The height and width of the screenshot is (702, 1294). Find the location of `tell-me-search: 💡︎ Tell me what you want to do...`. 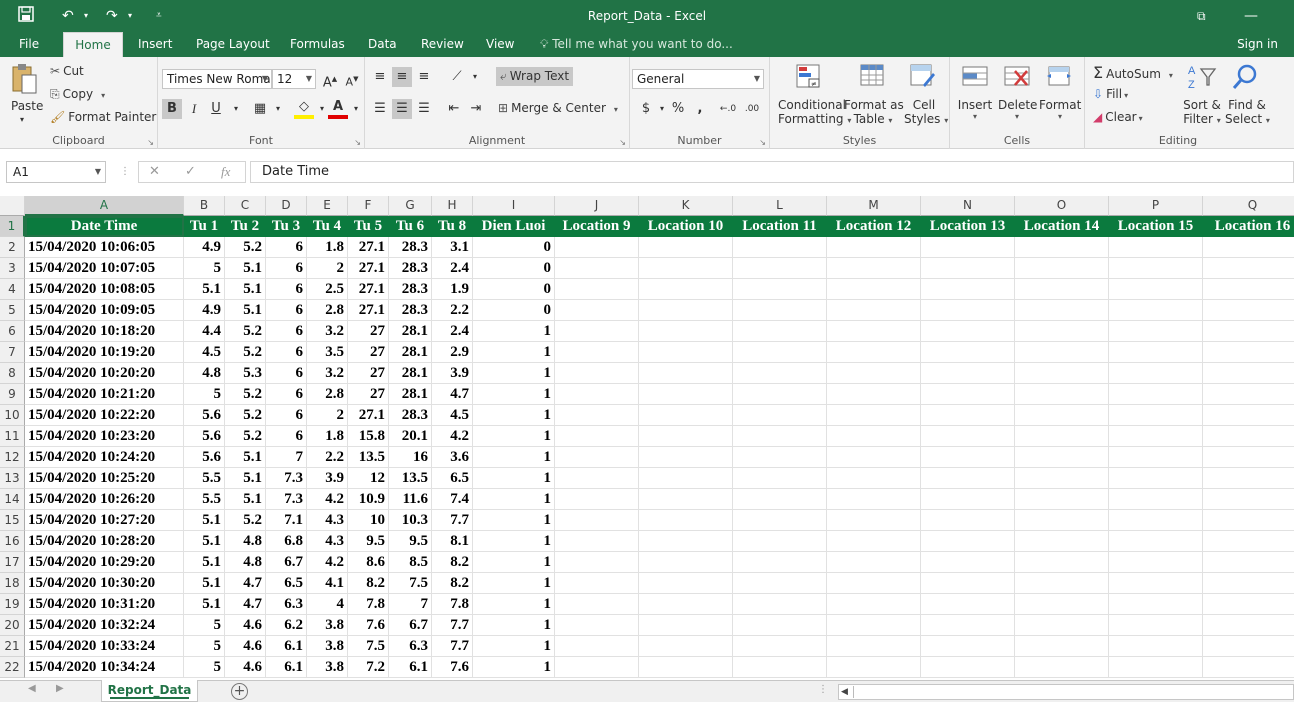

tell-me-search: 💡︎ Tell me what you want to do... is located at coordinates (636, 44).